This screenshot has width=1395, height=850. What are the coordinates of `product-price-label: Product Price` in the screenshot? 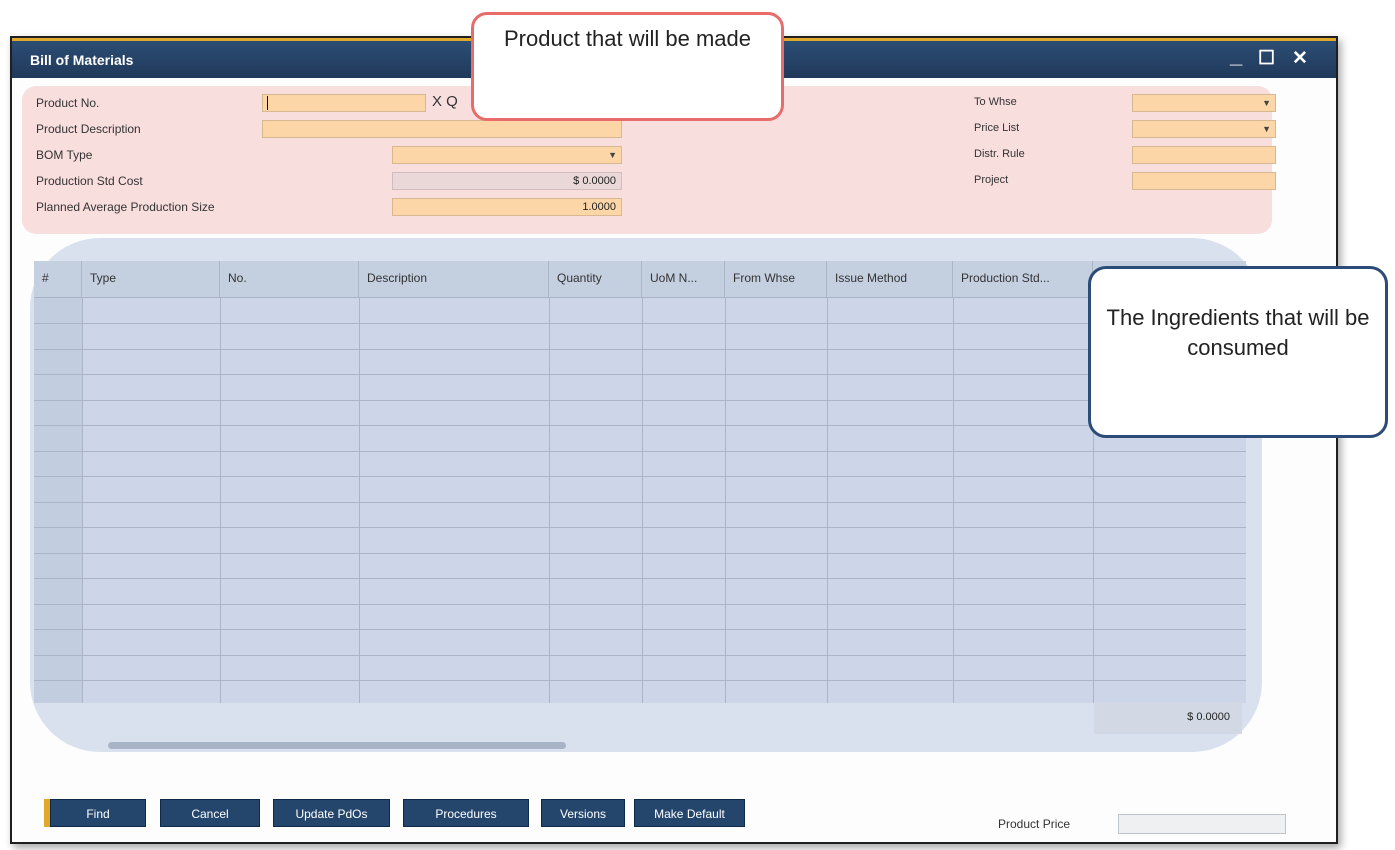 It's located at (1034, 824).